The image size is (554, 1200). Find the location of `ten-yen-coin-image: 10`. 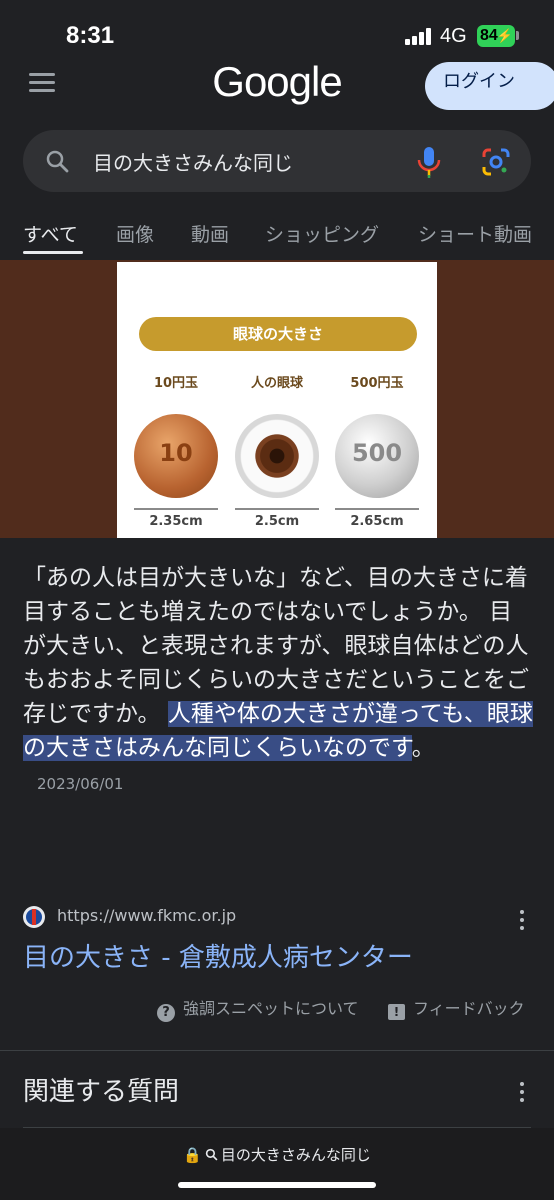

ten-yen-coin-image: 10 is located at coordinates (176, 456).